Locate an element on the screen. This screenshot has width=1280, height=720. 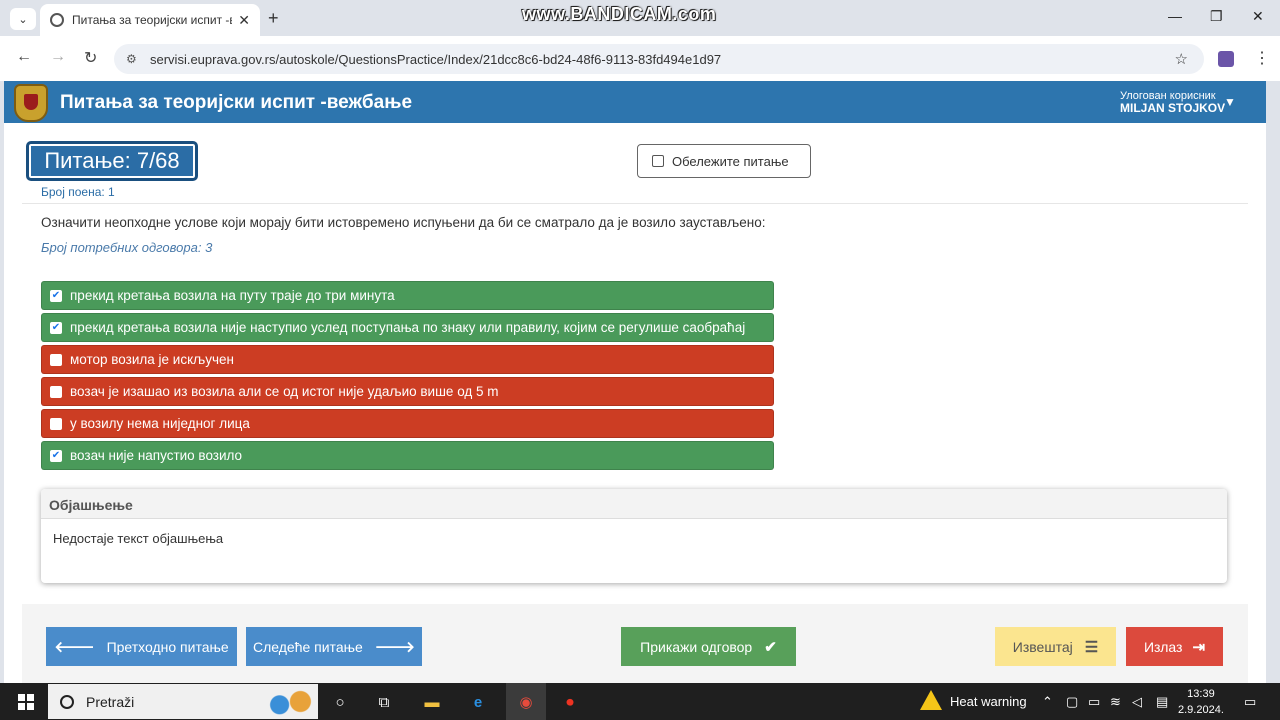
task-view-icon: ⧉ is located at coordinates (384, 702).